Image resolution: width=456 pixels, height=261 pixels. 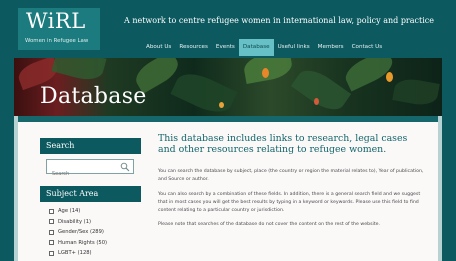 I want to click on page-frame-left, so click(x=7, y=159).